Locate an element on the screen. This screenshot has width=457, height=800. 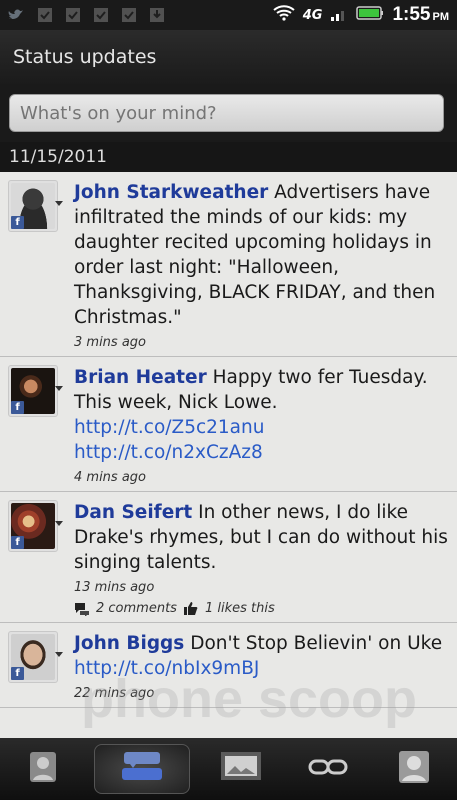
bottom-tab-bar is located at coordinates (228, 769).